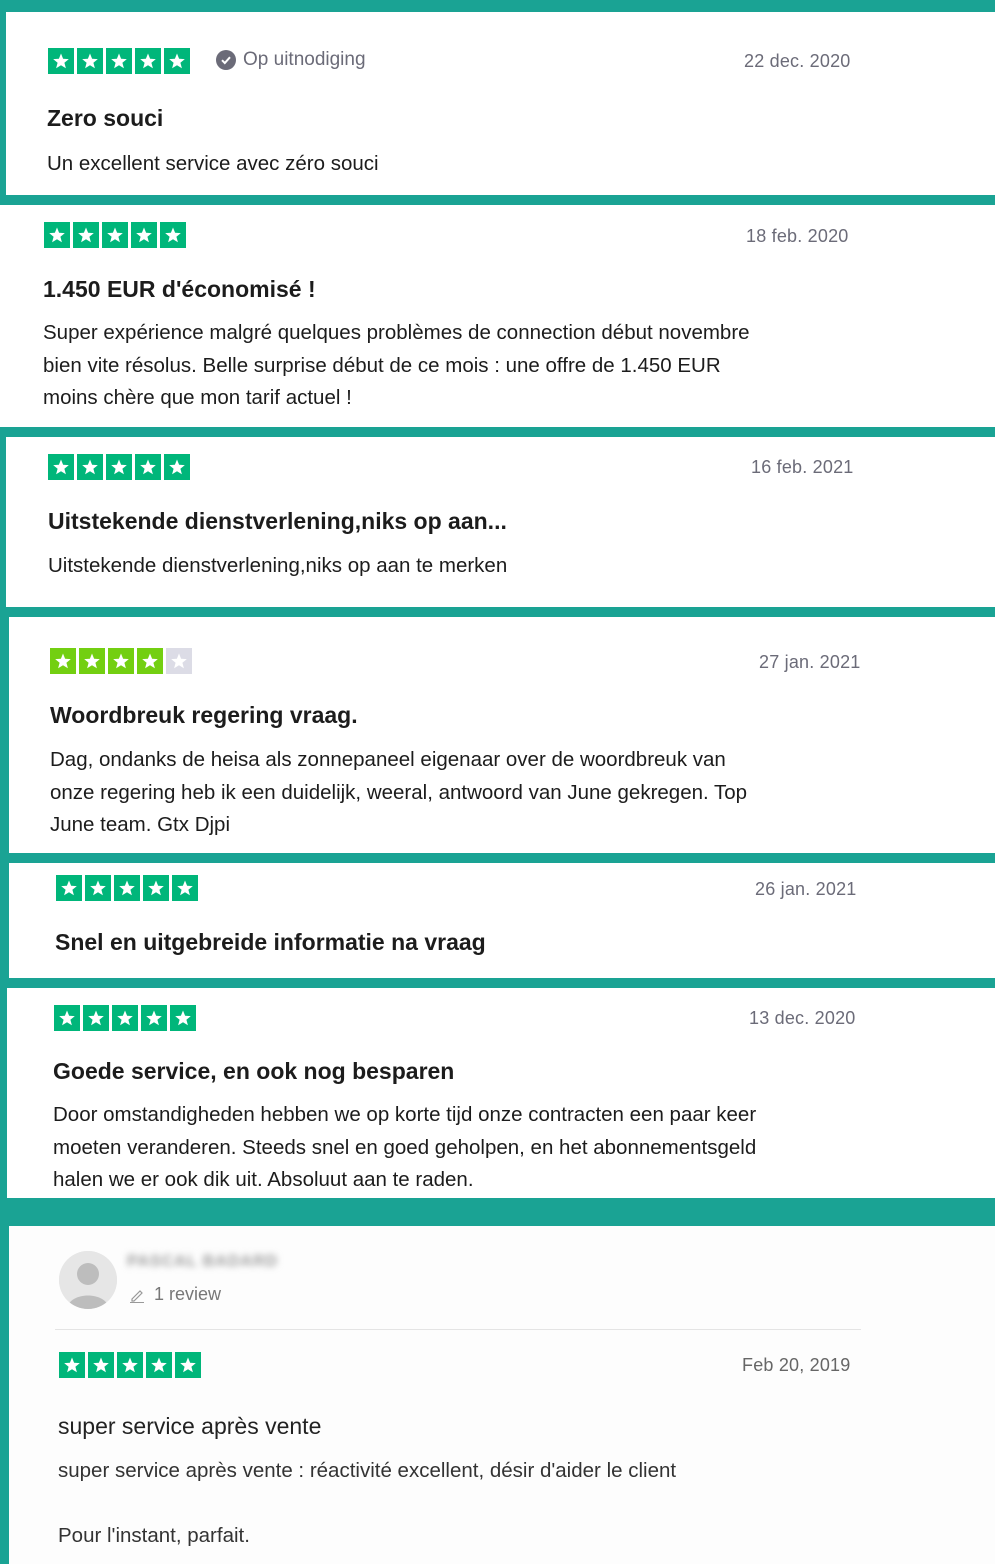 Image resolution: width=995 pixels, height=1564 pixels. I want to click on user-silhouette-icon, so click(88, 1280).